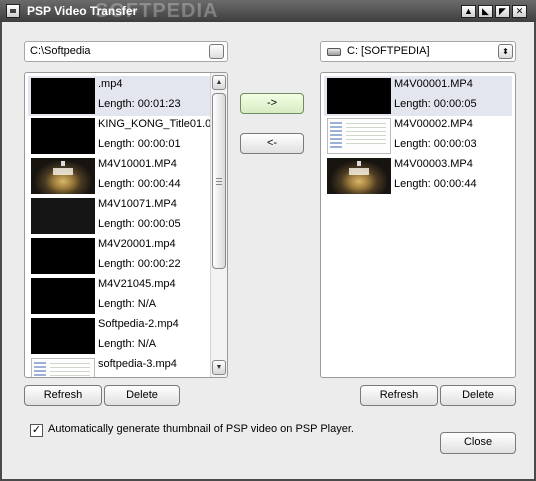 This screenshot has width=536, height=481. I want to click on video-list-item: M4V21045.mp4 Length: N/A, so click(120, 296).